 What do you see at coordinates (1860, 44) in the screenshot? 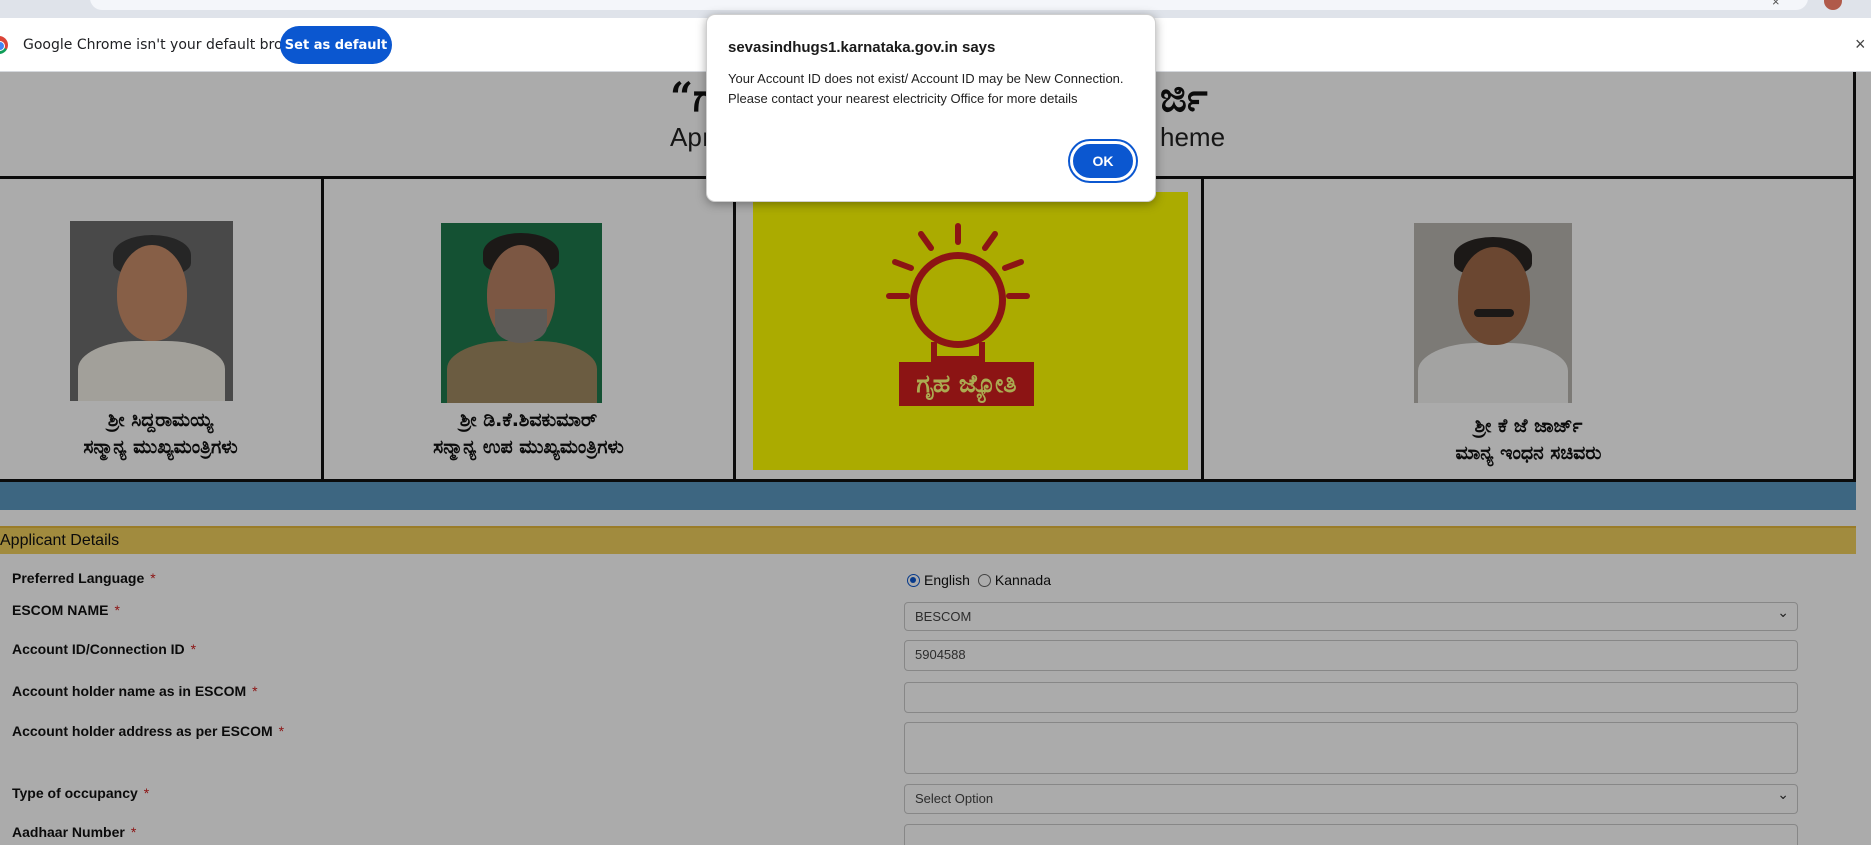
I see `infobar-close-icon: ×` at bounding box center [1860, 44].